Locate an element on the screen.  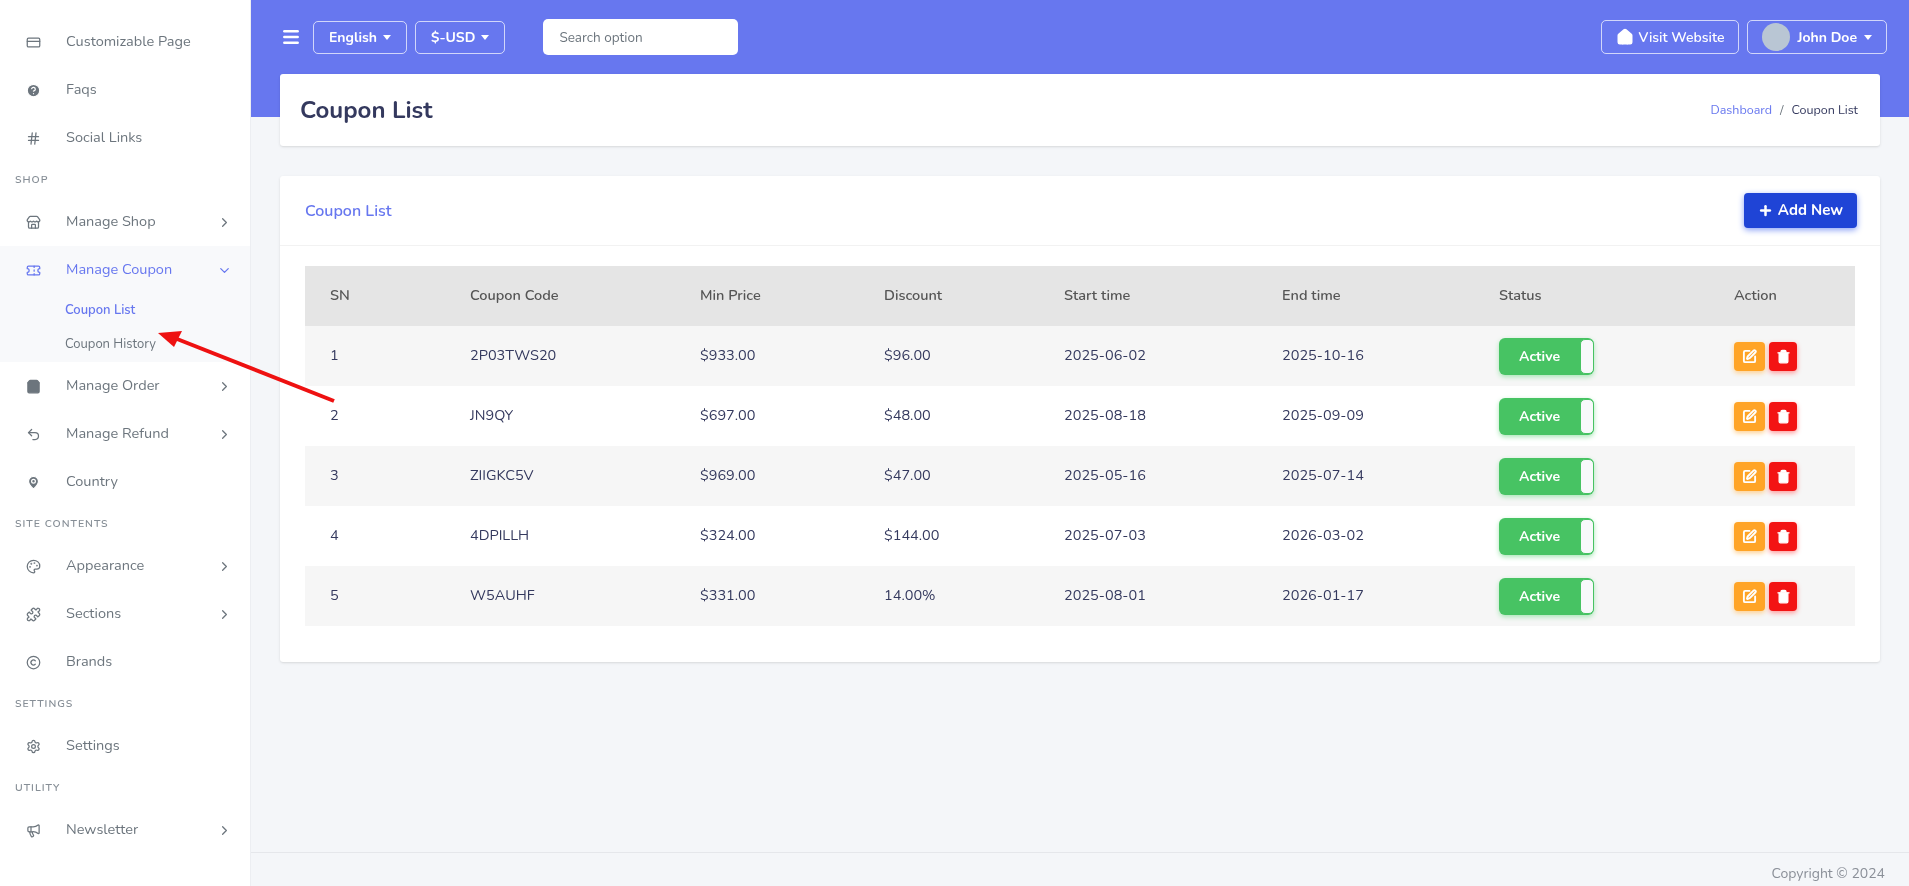
column-header: Min Price is located at coordinates (767, 296).